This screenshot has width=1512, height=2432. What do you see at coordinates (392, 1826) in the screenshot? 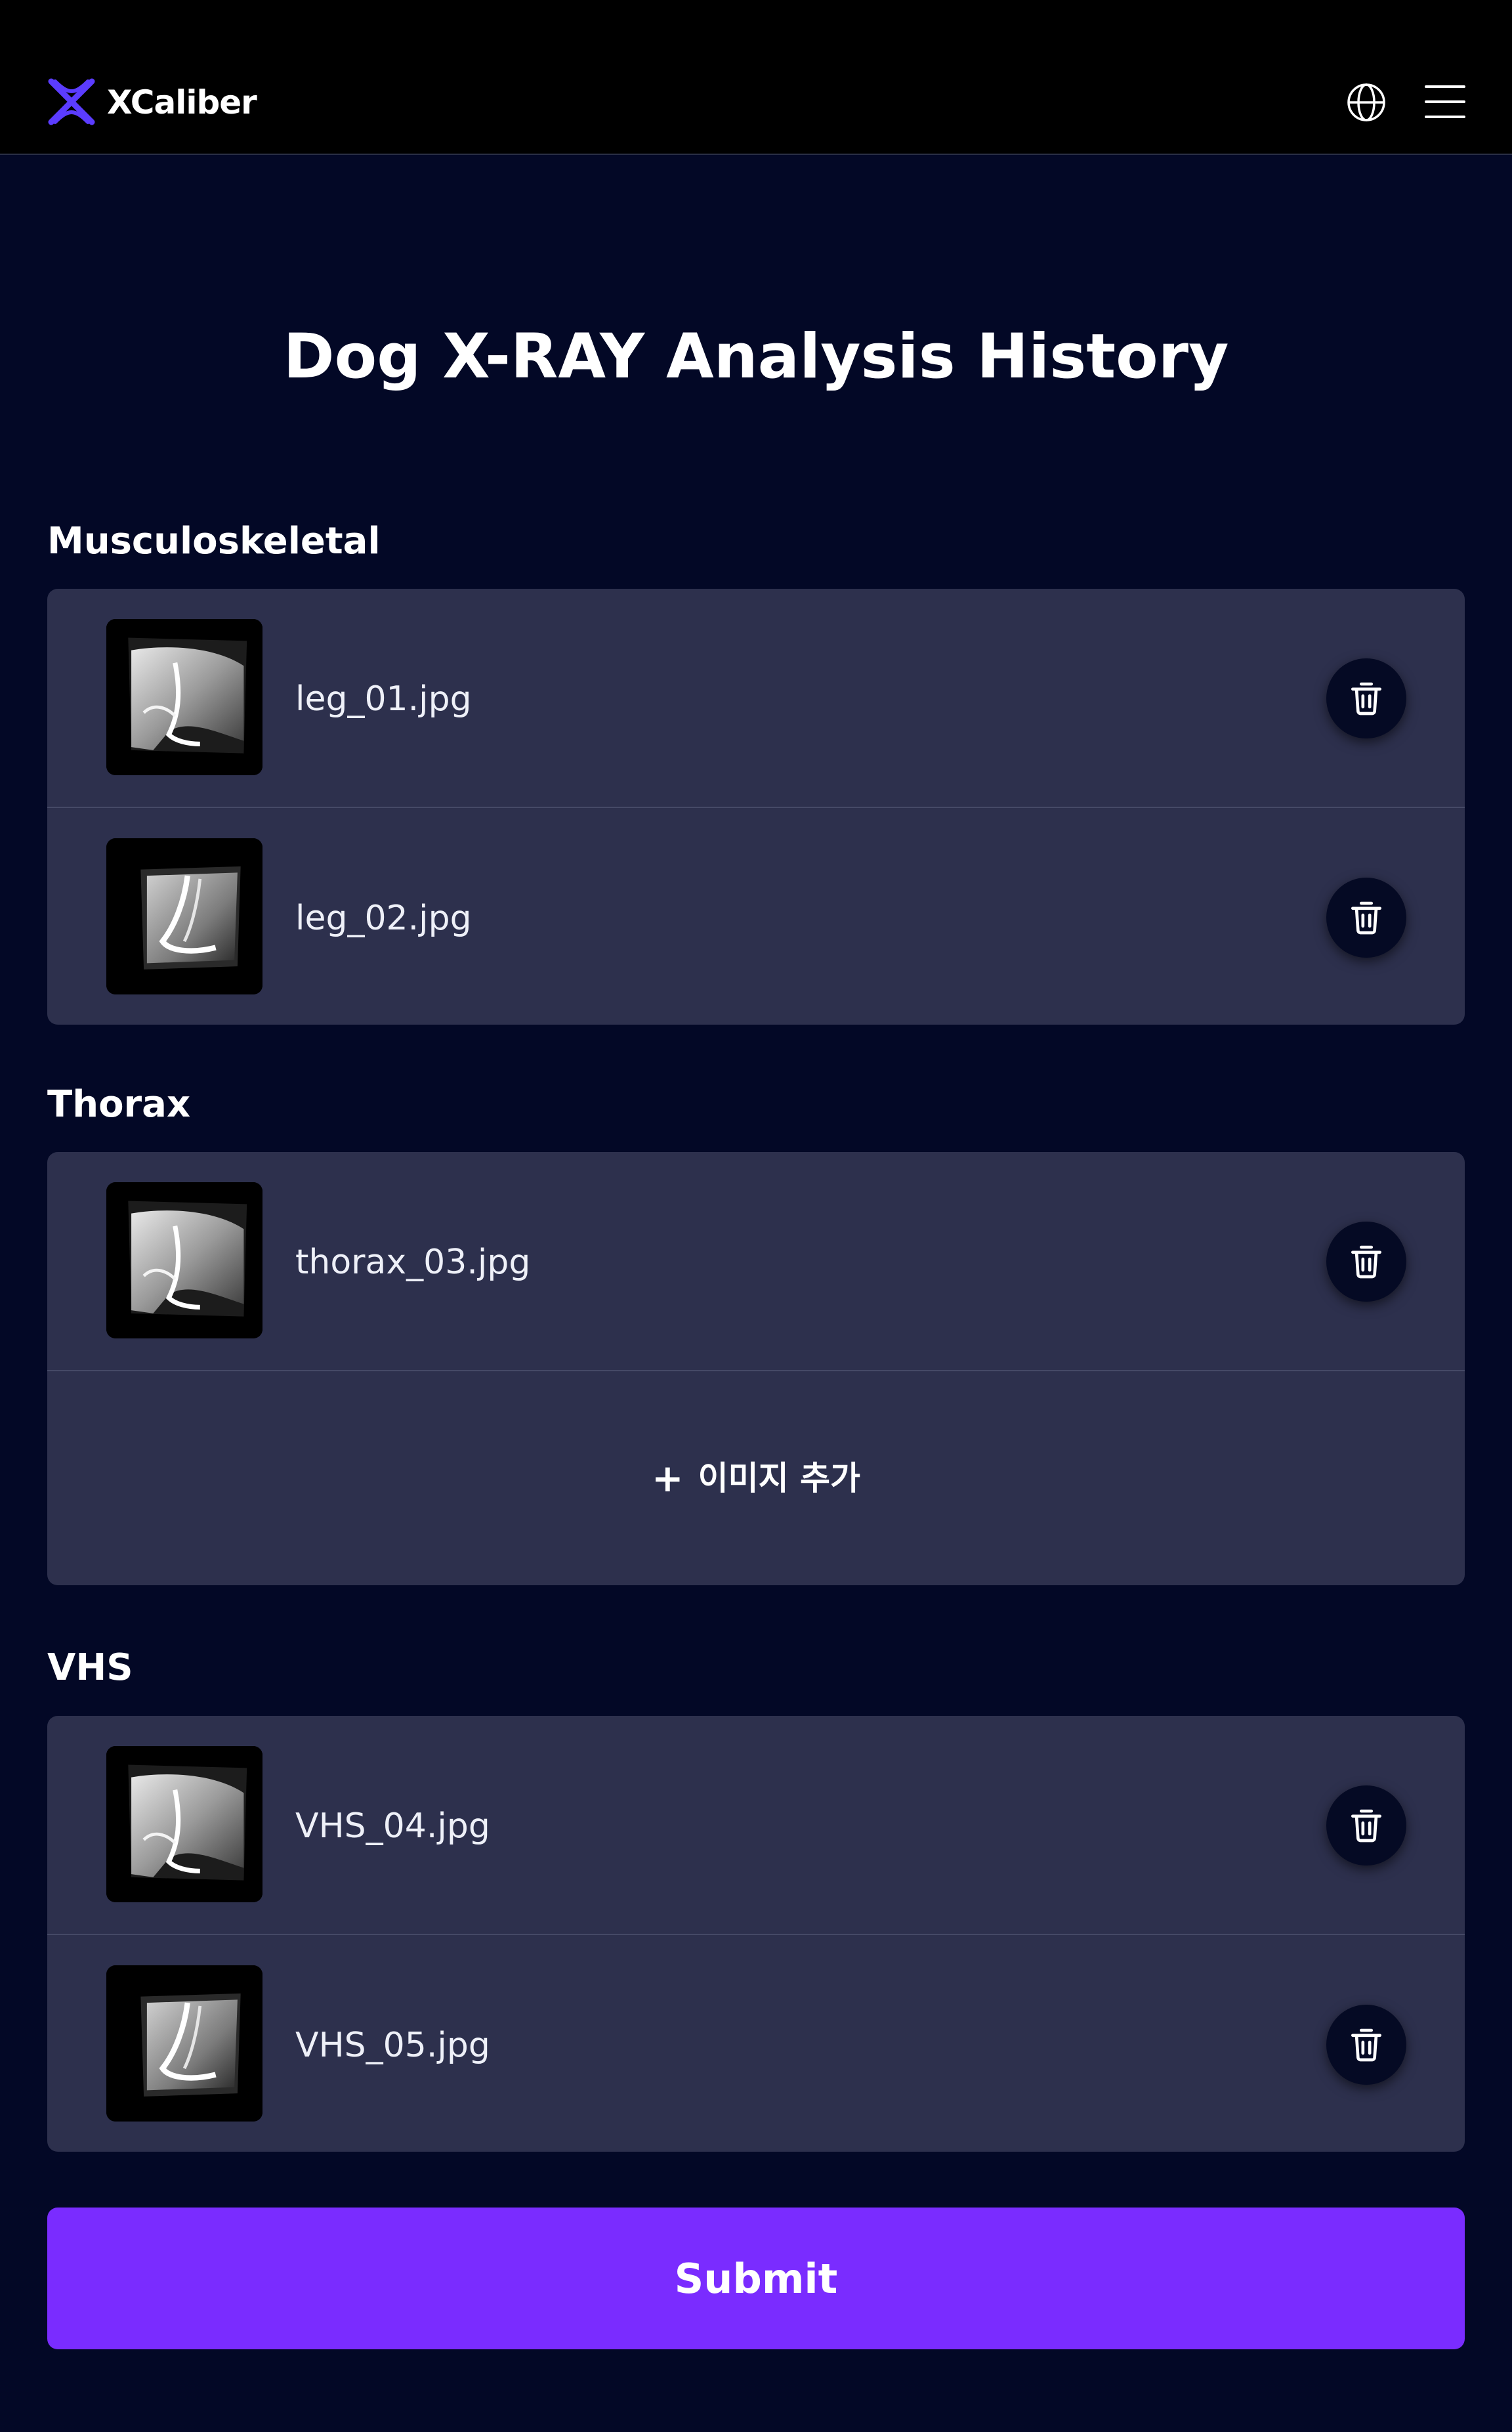
I see `file-name: VHS_04.jpg` at bounding box center [392, 1826].